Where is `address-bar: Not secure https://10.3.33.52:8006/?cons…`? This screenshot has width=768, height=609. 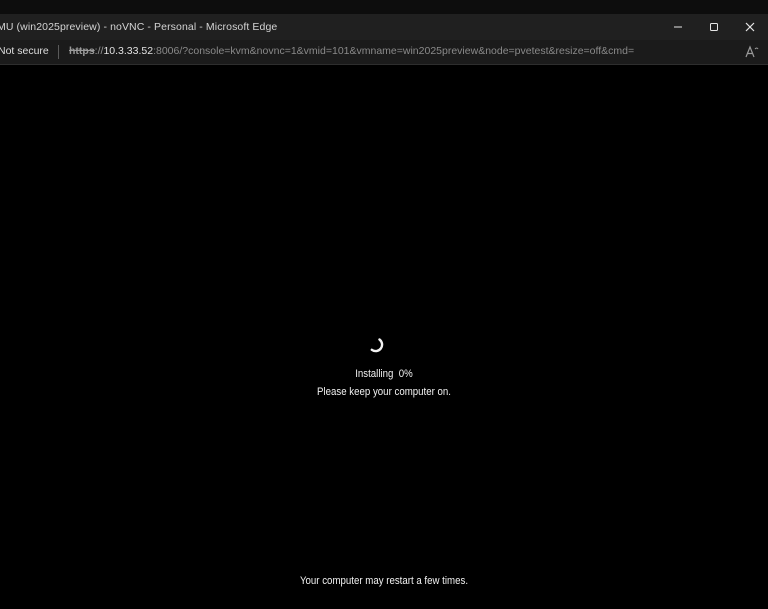 address-bar: Not secure https://10.3.33.52:8006/?cons… is located at coordinates (384, 52).